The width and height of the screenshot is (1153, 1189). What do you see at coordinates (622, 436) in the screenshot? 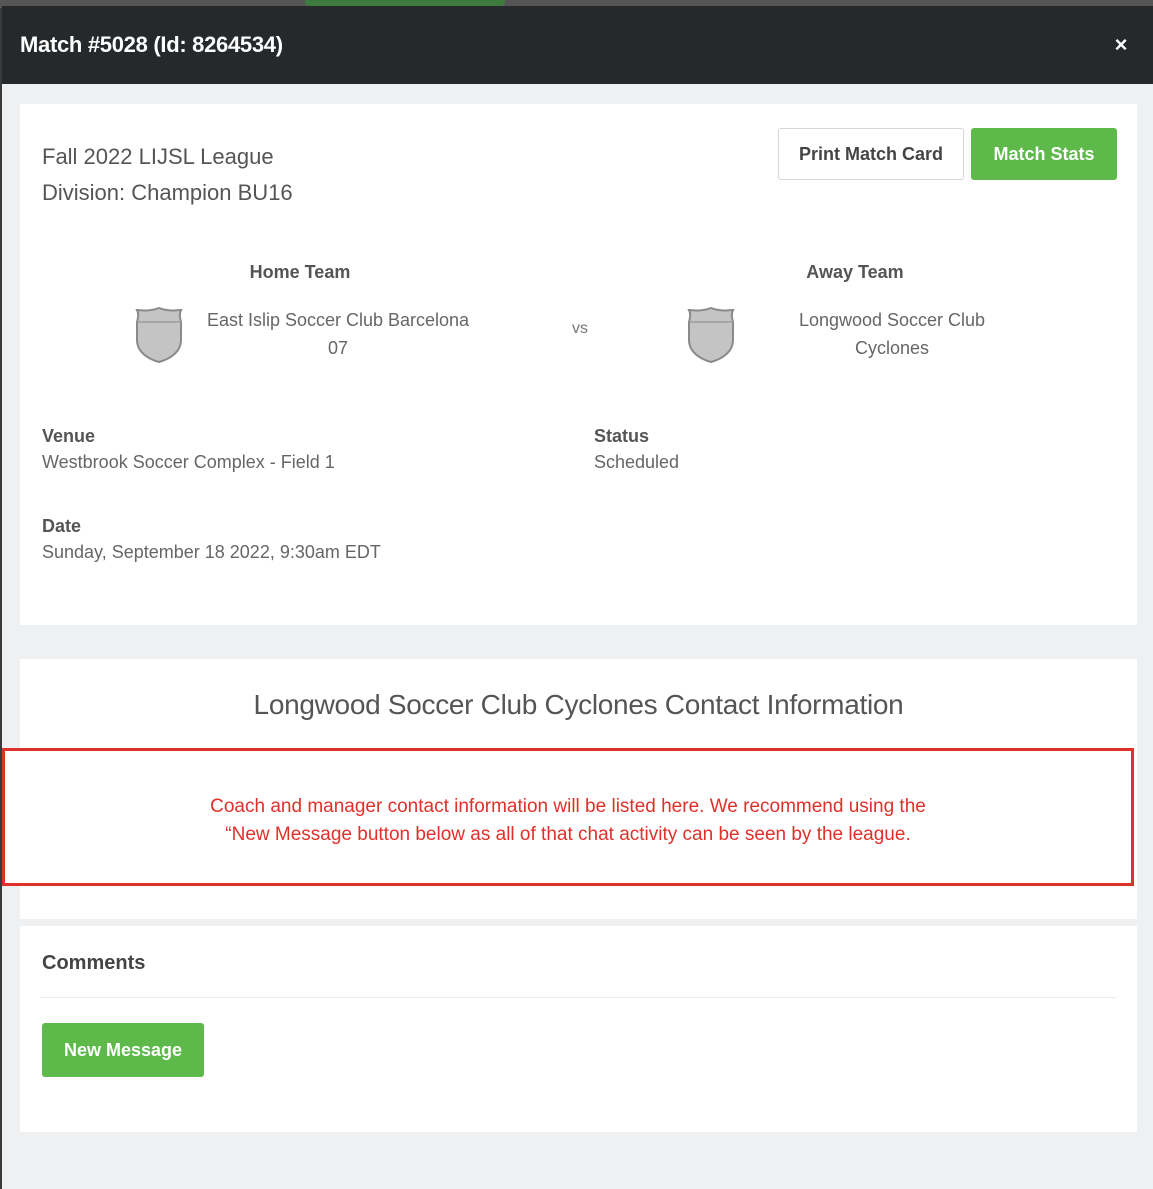
I see `status-label: Status` at bounding box center [622, 436].